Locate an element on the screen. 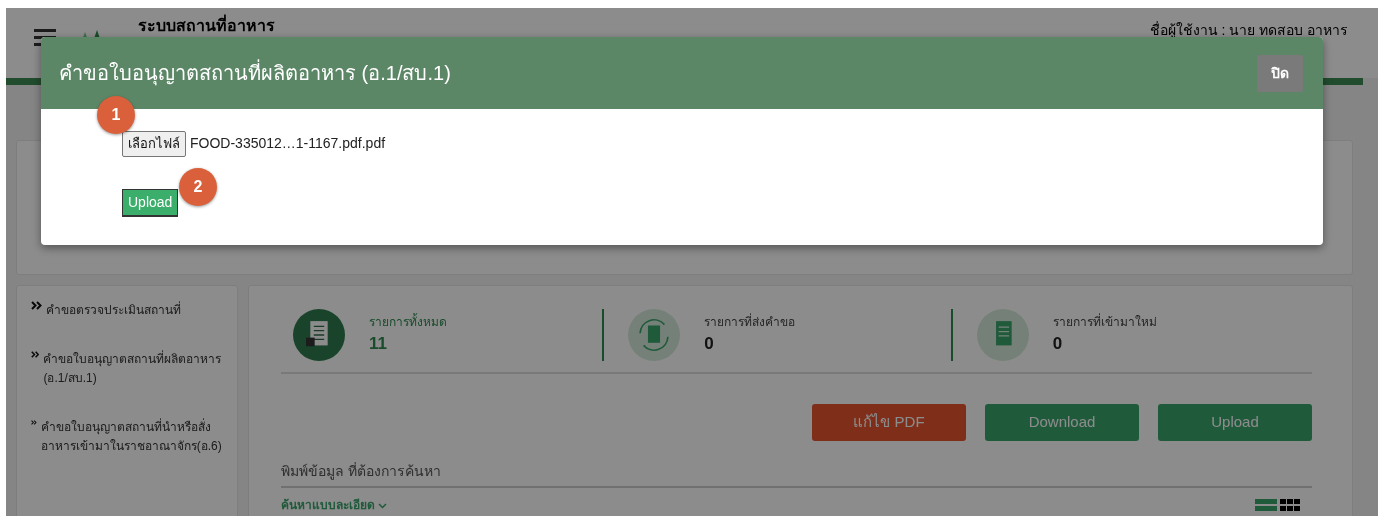 This screenshot has height=516, width=1378. advanced-search-link: ค้นหาแบบละเอียด is located at coordinates (334, 505).